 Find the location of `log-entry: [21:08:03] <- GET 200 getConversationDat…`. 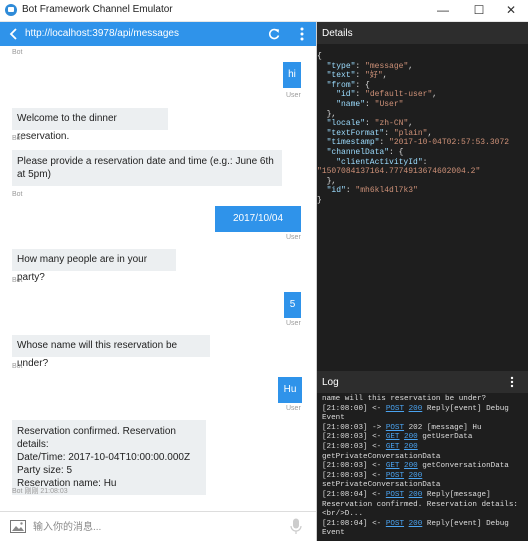

log-entry: [21:08:03] <- GET 200 getConversationDat… is located at coordinates (415, 467).